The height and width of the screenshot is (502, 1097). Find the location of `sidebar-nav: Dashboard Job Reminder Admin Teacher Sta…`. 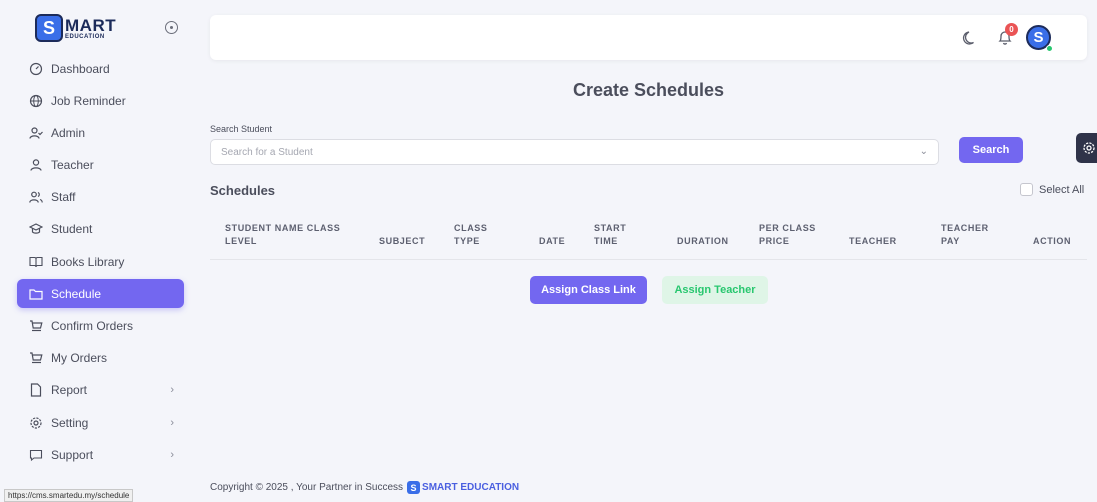

sidebar-nav: Dashboard Job Reminder Admin Teacher Sta… is located at coordinates (100, 263).